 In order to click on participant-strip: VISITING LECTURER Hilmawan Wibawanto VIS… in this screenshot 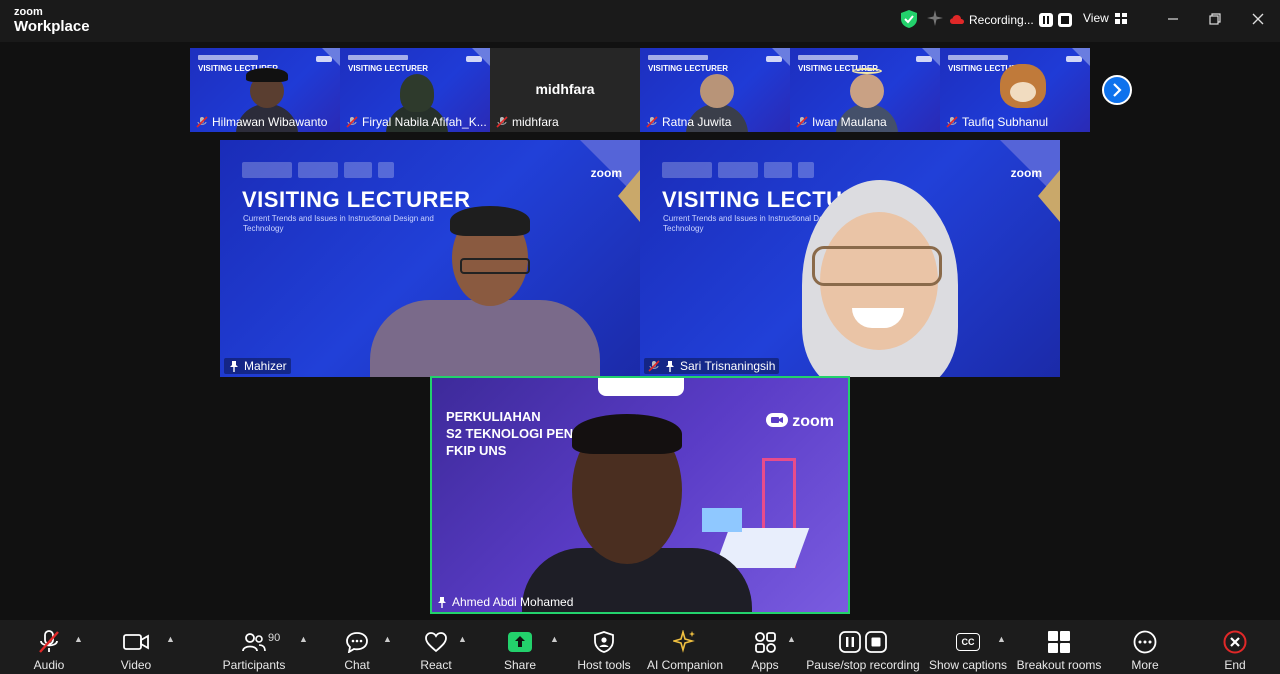, I will do `click(640, 90)`.